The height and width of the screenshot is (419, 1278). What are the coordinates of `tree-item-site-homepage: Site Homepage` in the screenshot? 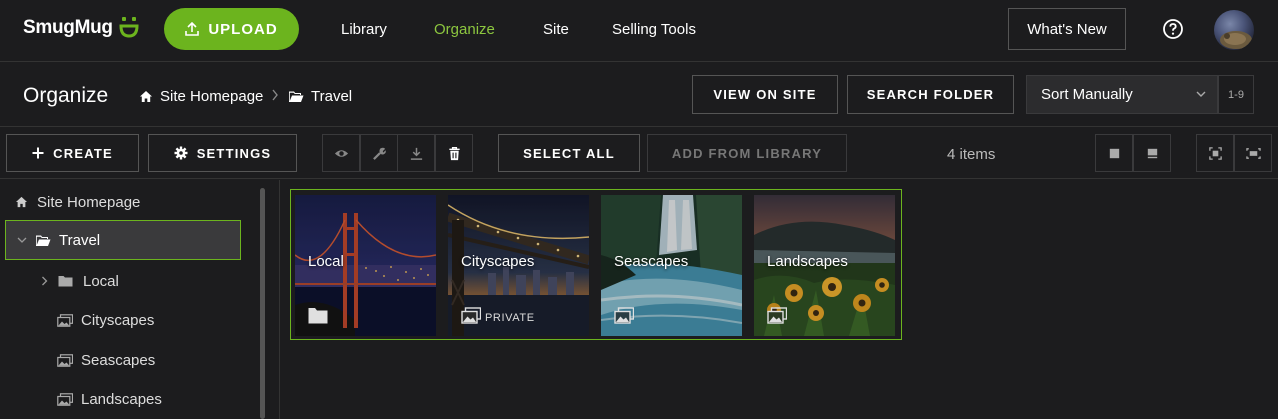 It's located at (122, 202).